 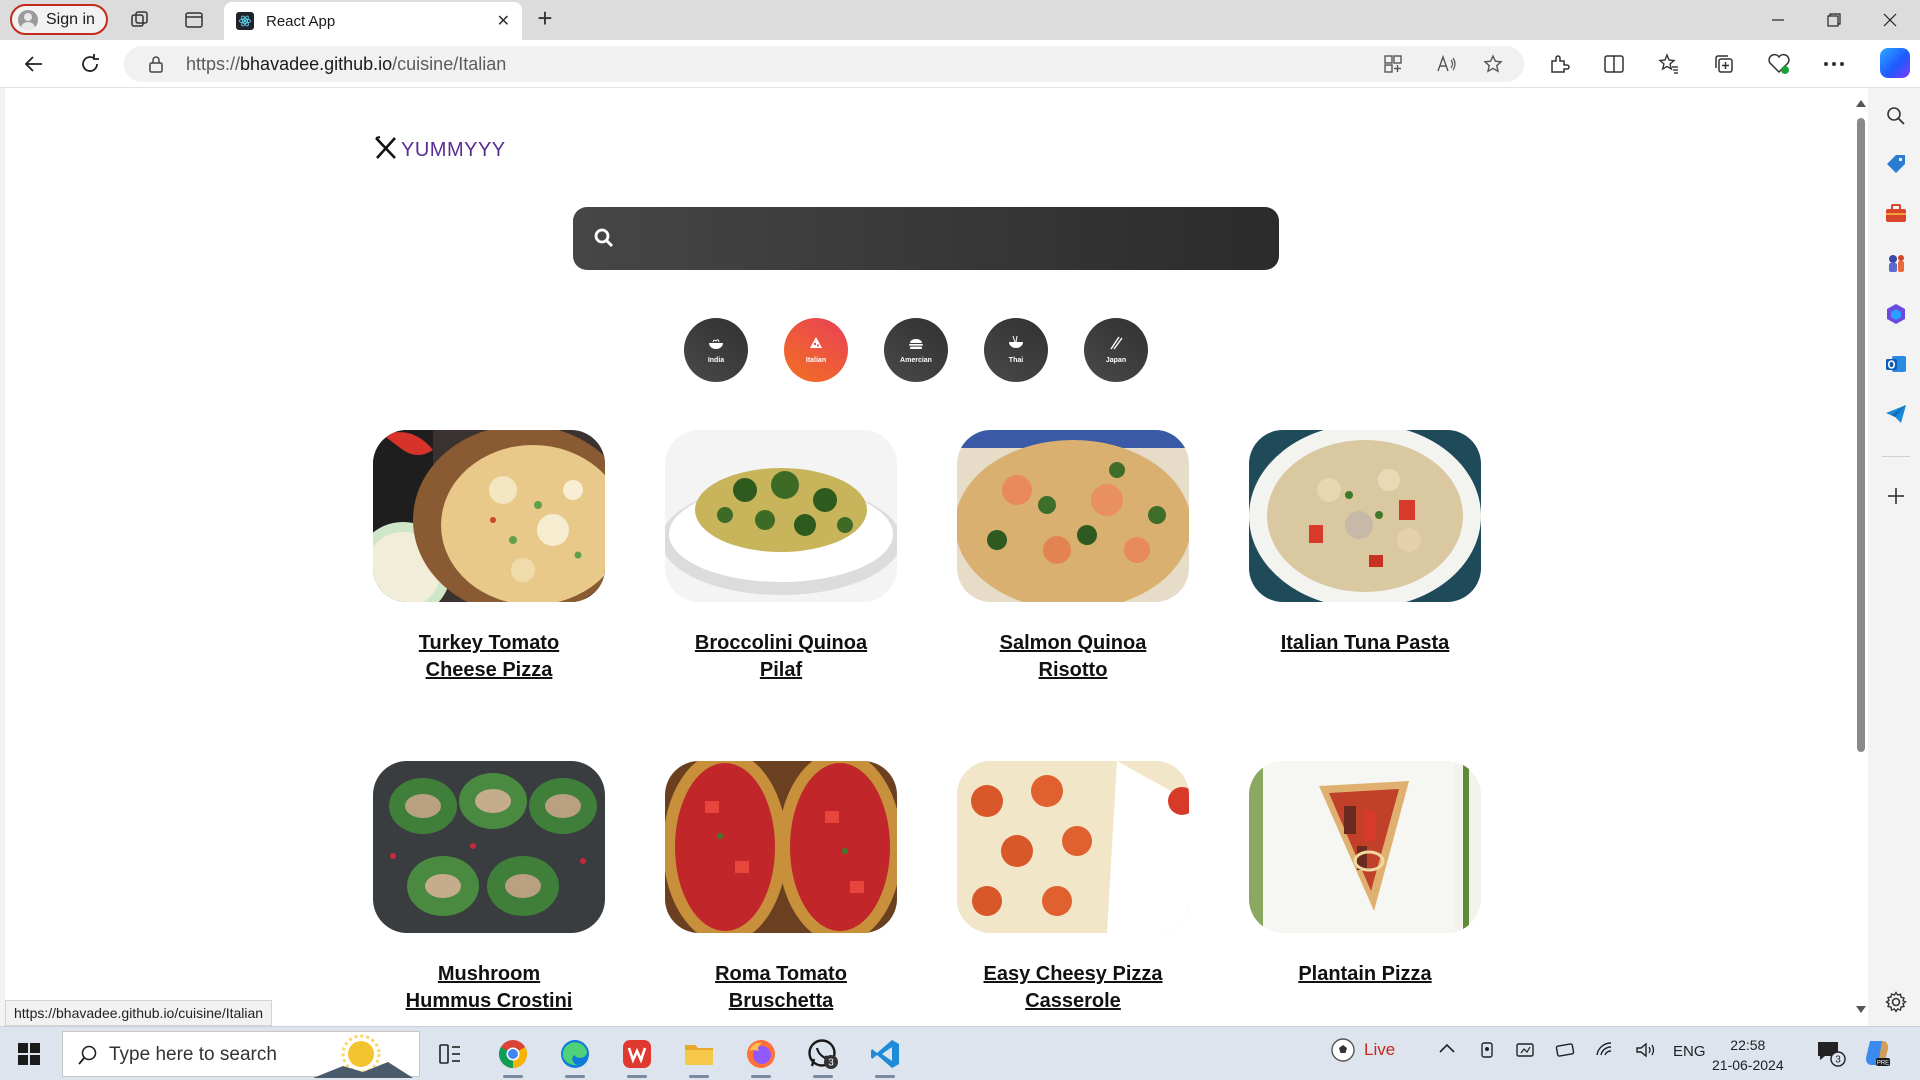 What do you see at coordinates (1896, 496) in the screenshot?
I see `add-sidebar-app-icon` at bounding box center [1896, 496].